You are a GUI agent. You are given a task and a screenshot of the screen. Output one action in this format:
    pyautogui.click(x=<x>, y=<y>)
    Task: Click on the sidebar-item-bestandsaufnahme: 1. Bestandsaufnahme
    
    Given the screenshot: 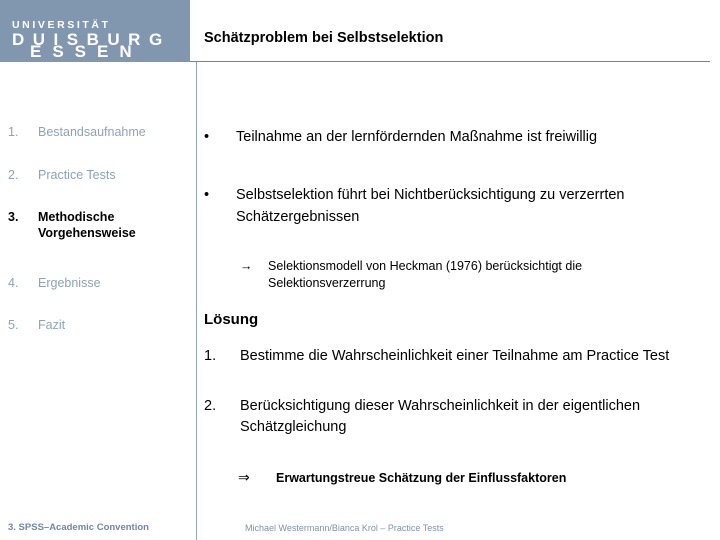 What is the action you would take?
    pyautogui.click(x=98, y=132)
    